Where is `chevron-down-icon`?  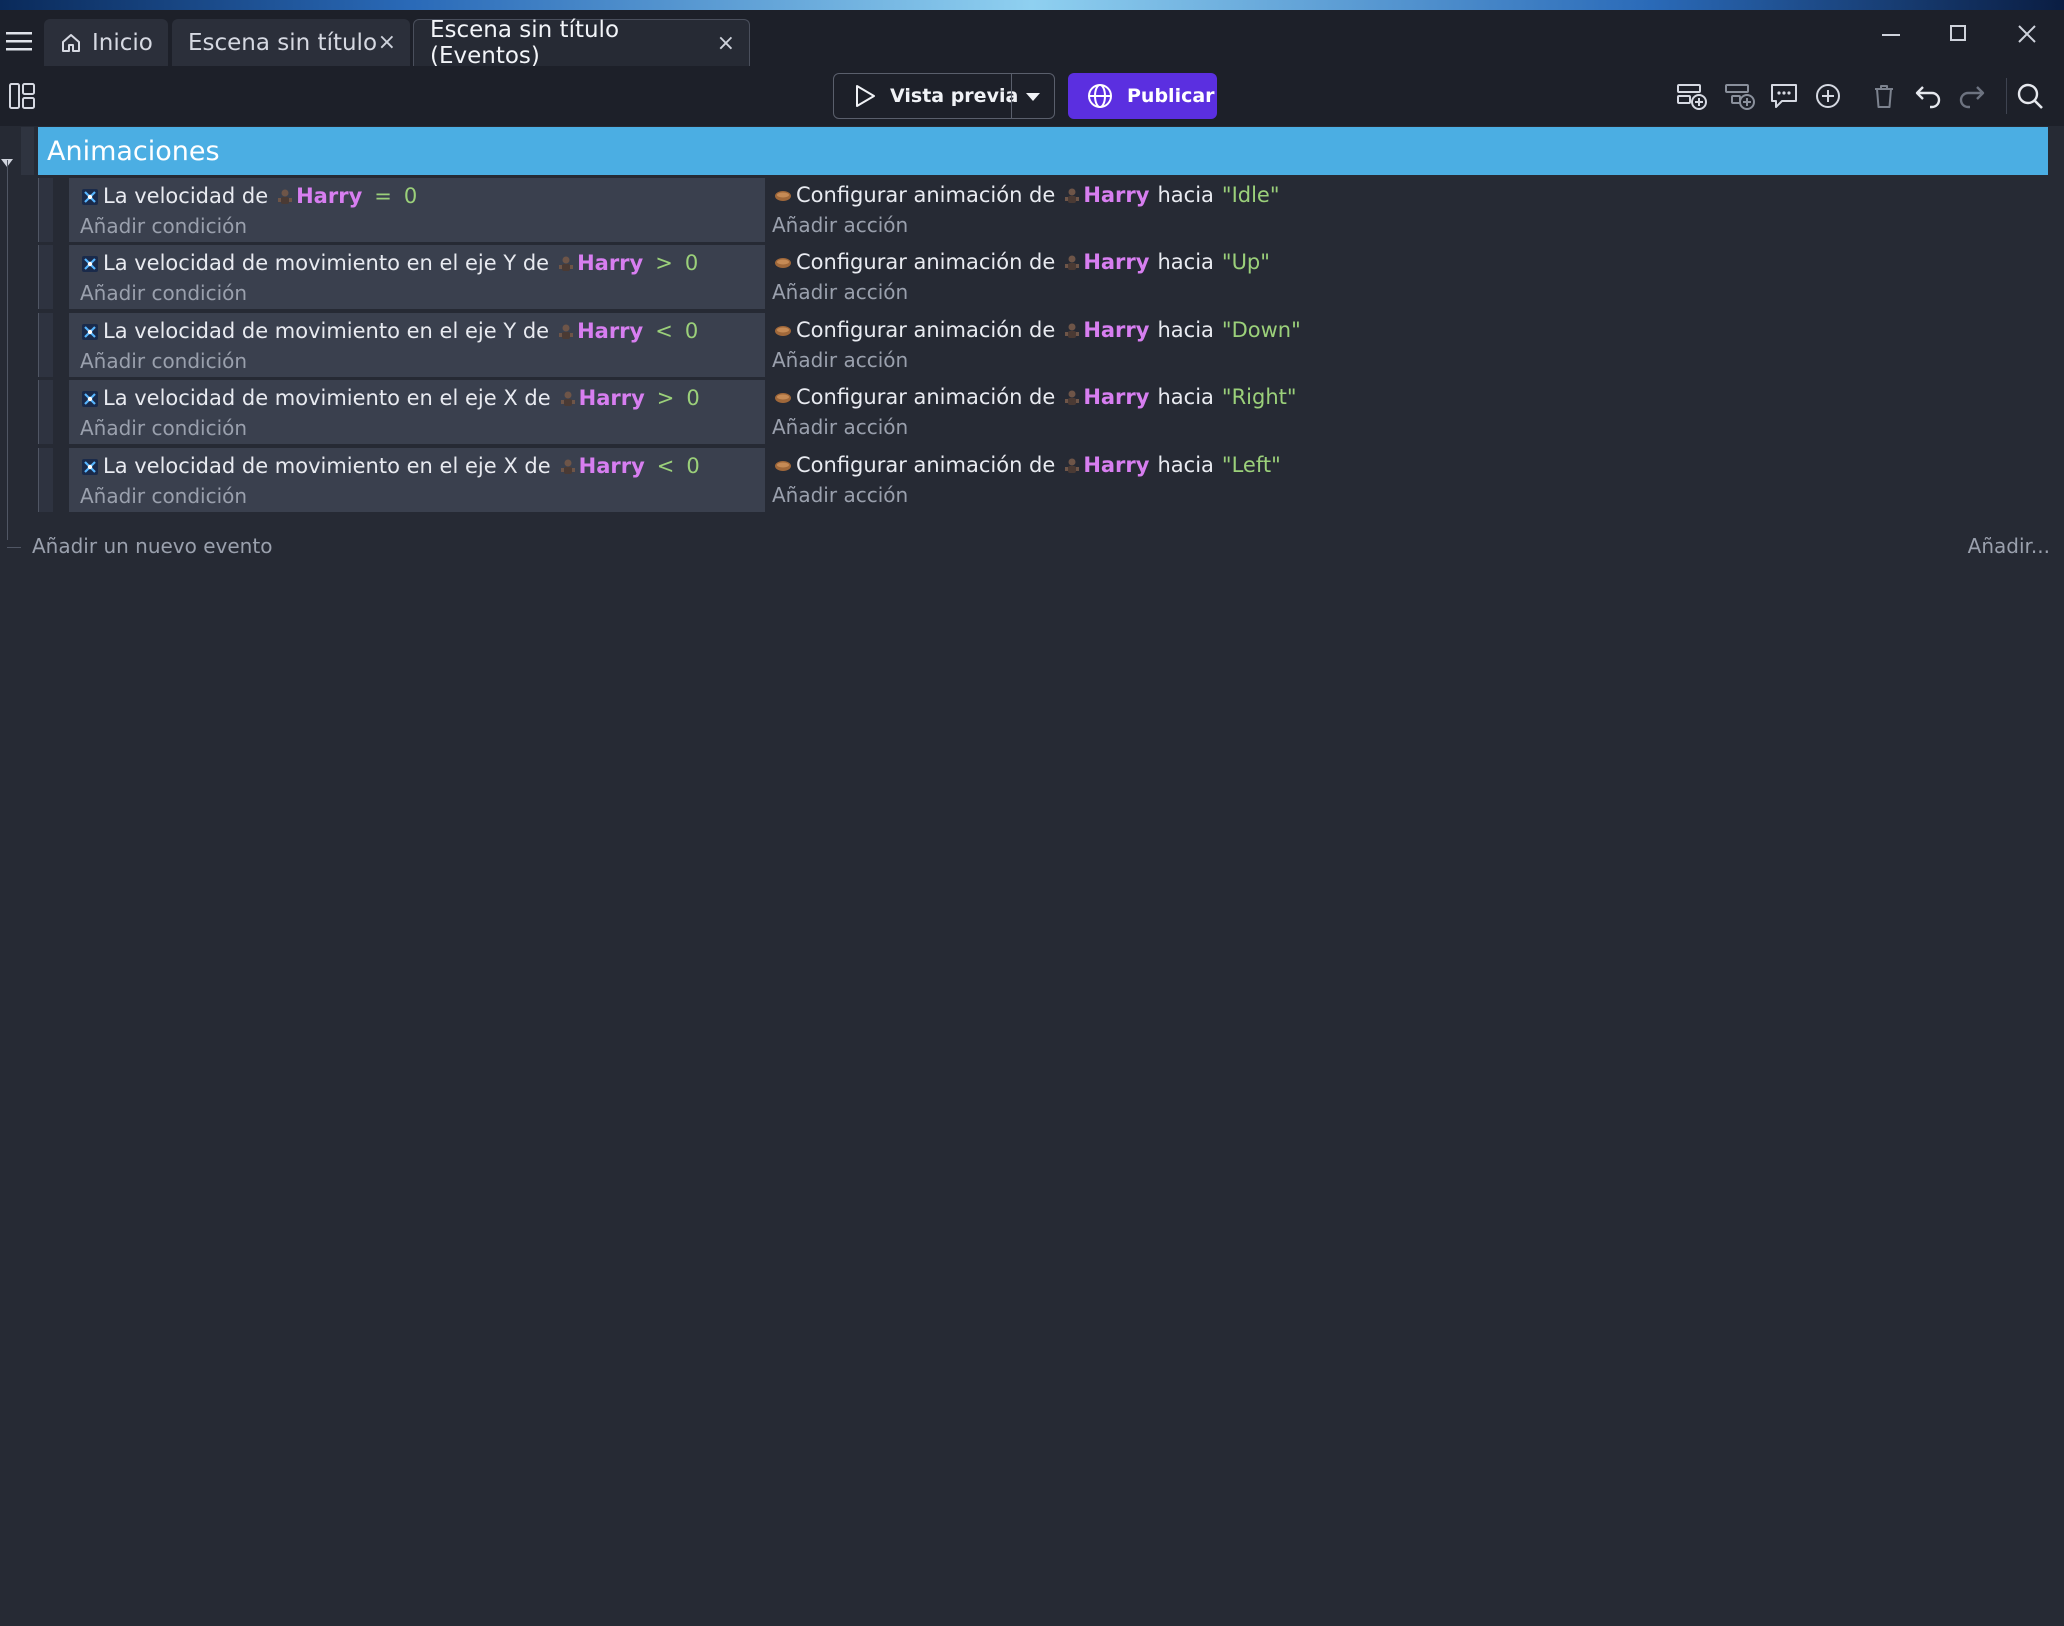 chevron-down-icon is located at coordinates (1033, 97).